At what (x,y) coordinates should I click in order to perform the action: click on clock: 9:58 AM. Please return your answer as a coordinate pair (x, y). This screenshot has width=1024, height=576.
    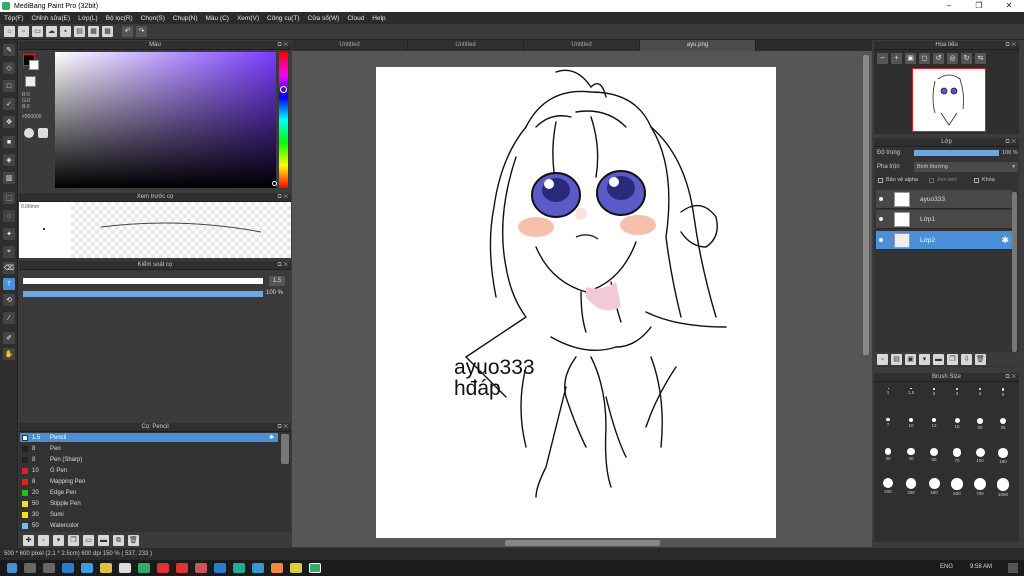
    Looking at the image, I should click on (981, 567).